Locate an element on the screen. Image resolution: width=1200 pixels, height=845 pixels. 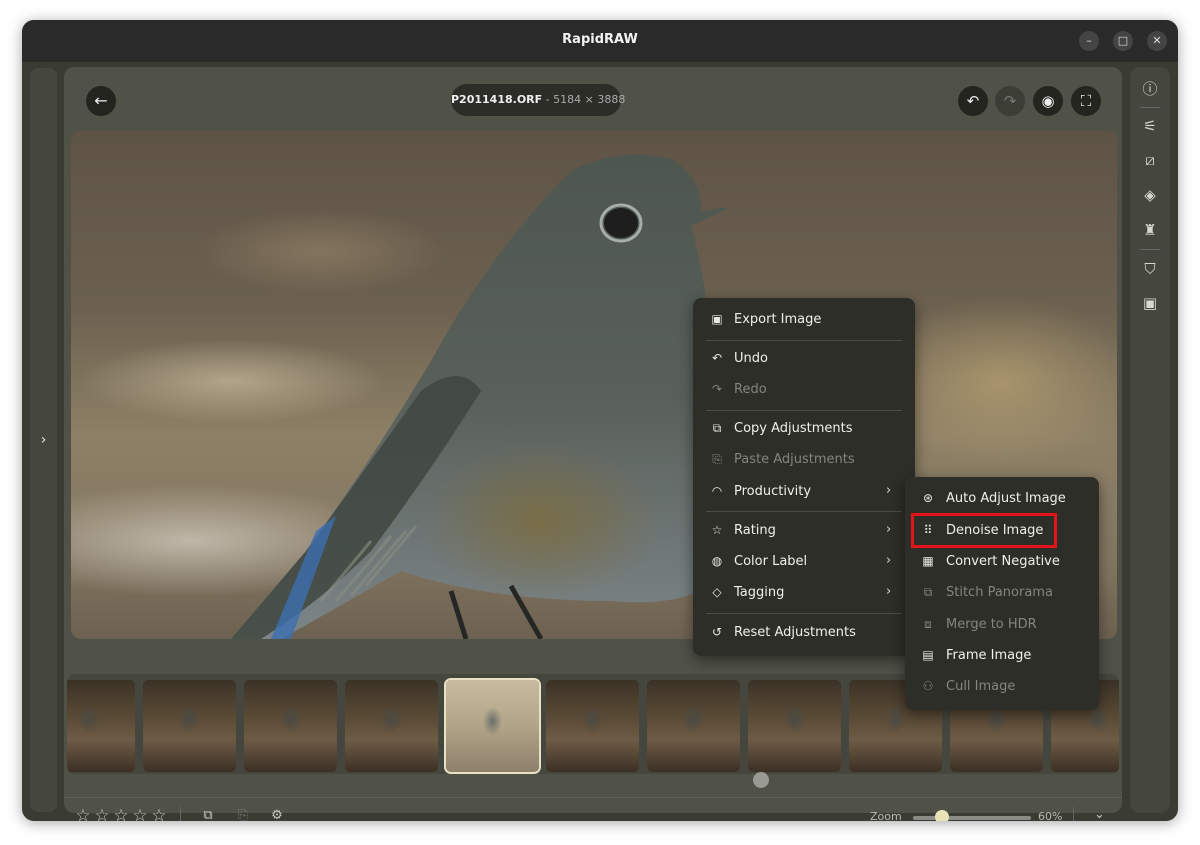
file-dimensions: - 5184 × 3888 is located at coordinates (585, 99).